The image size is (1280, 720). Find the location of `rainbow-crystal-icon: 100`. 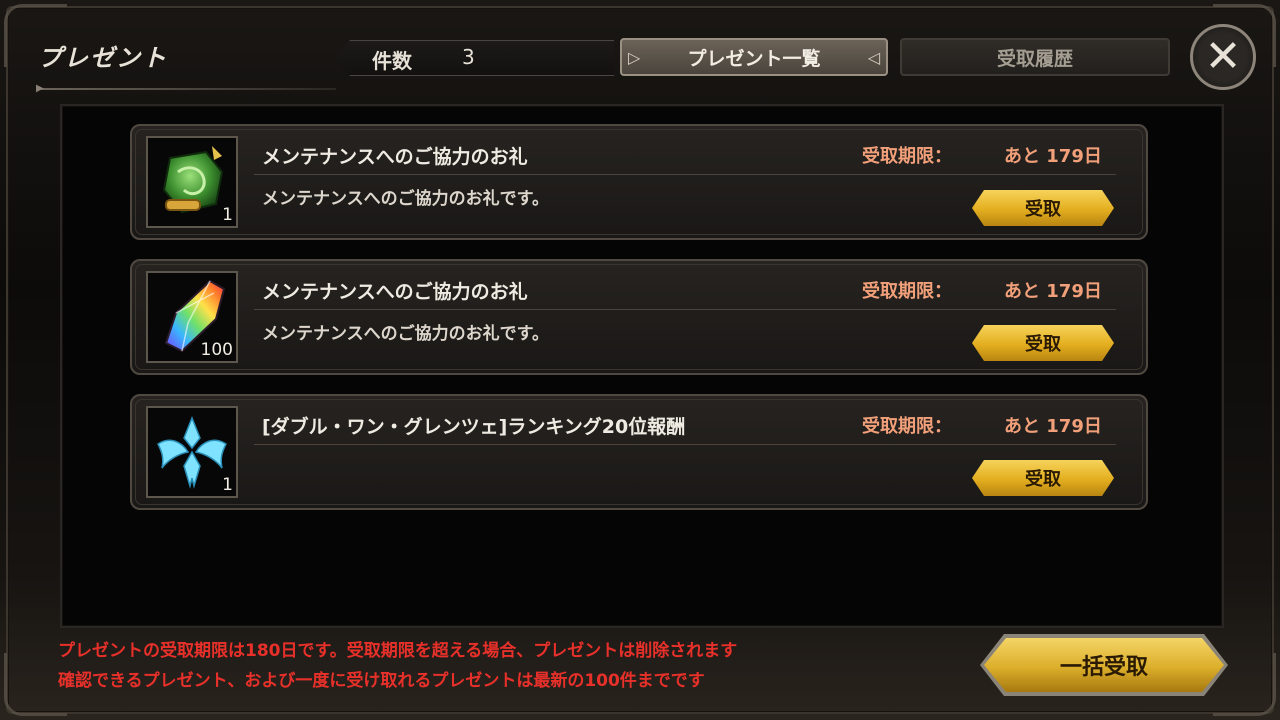

rainbow-crystal-icon: 100 is located at coordinates (192, 317).